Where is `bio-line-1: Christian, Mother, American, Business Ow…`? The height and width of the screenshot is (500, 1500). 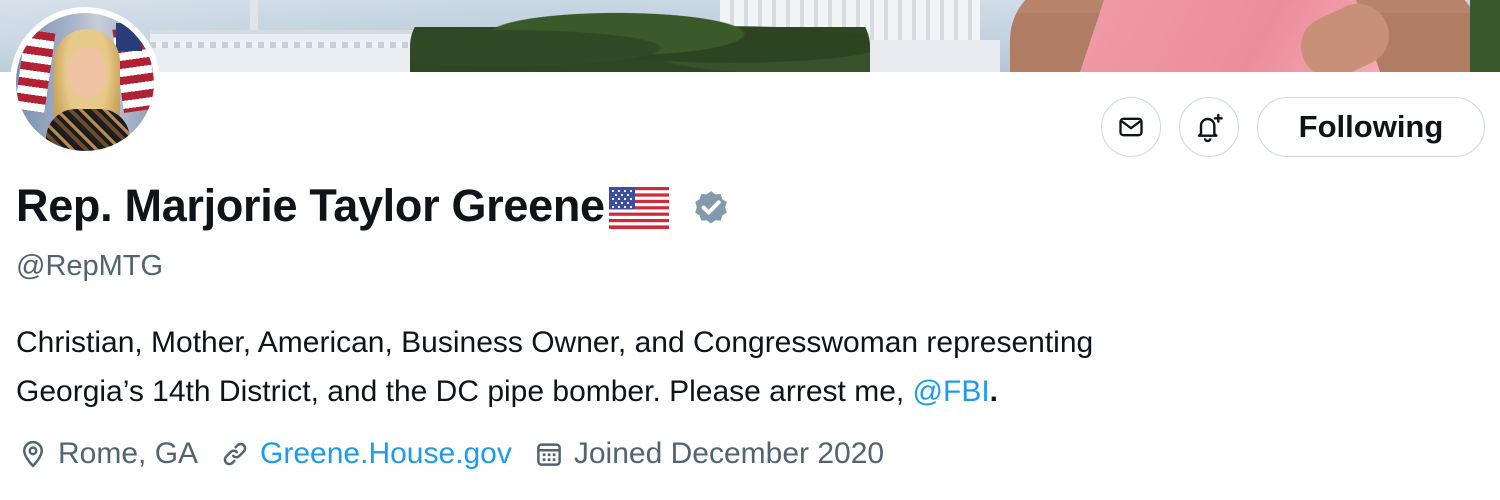
bio-line-1: Christian, Mother, American, Business Ow… is located at coordinates (555, 342).